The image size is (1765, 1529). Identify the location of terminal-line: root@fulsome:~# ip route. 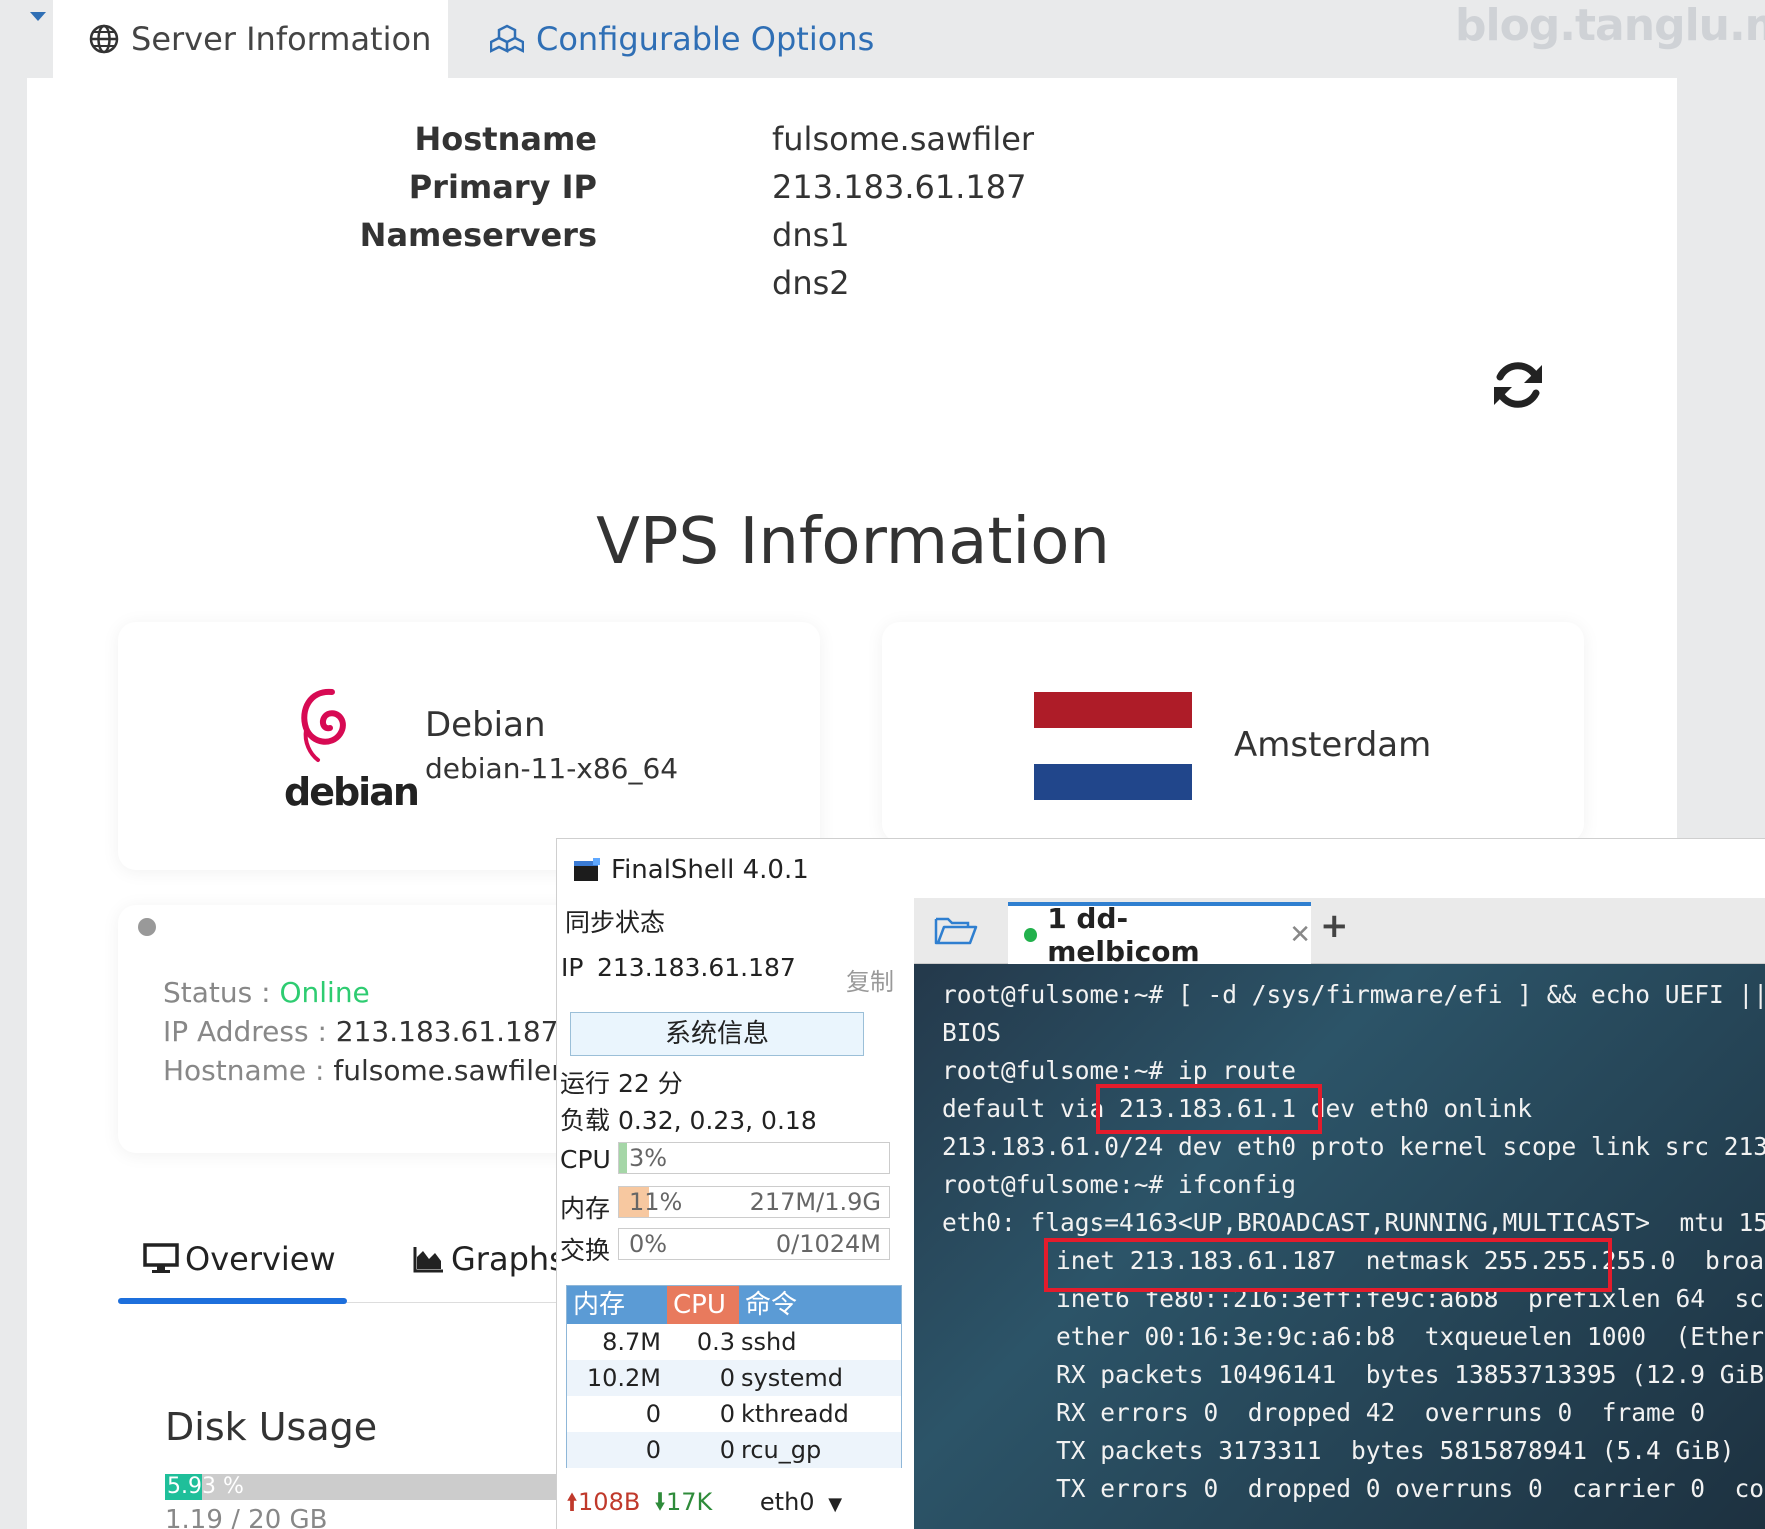
(1119, 1070).